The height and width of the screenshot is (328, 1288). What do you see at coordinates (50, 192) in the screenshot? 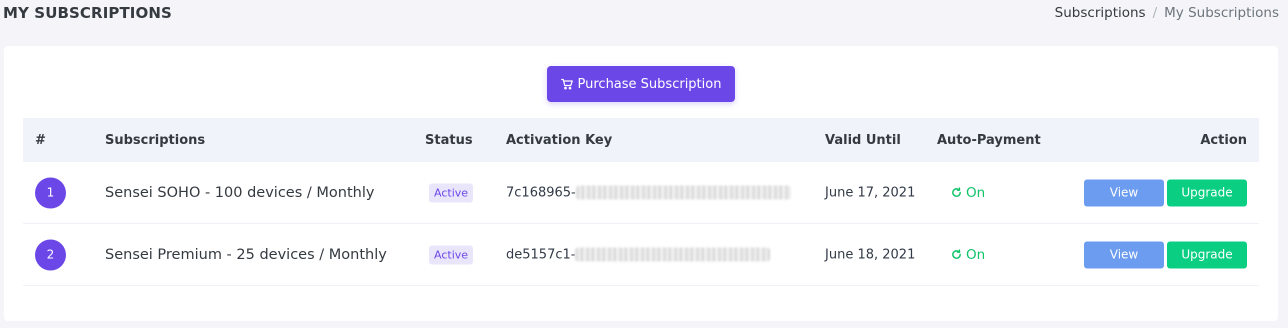
I see `row-number-badge: 1` at bounding box center [50, 192].